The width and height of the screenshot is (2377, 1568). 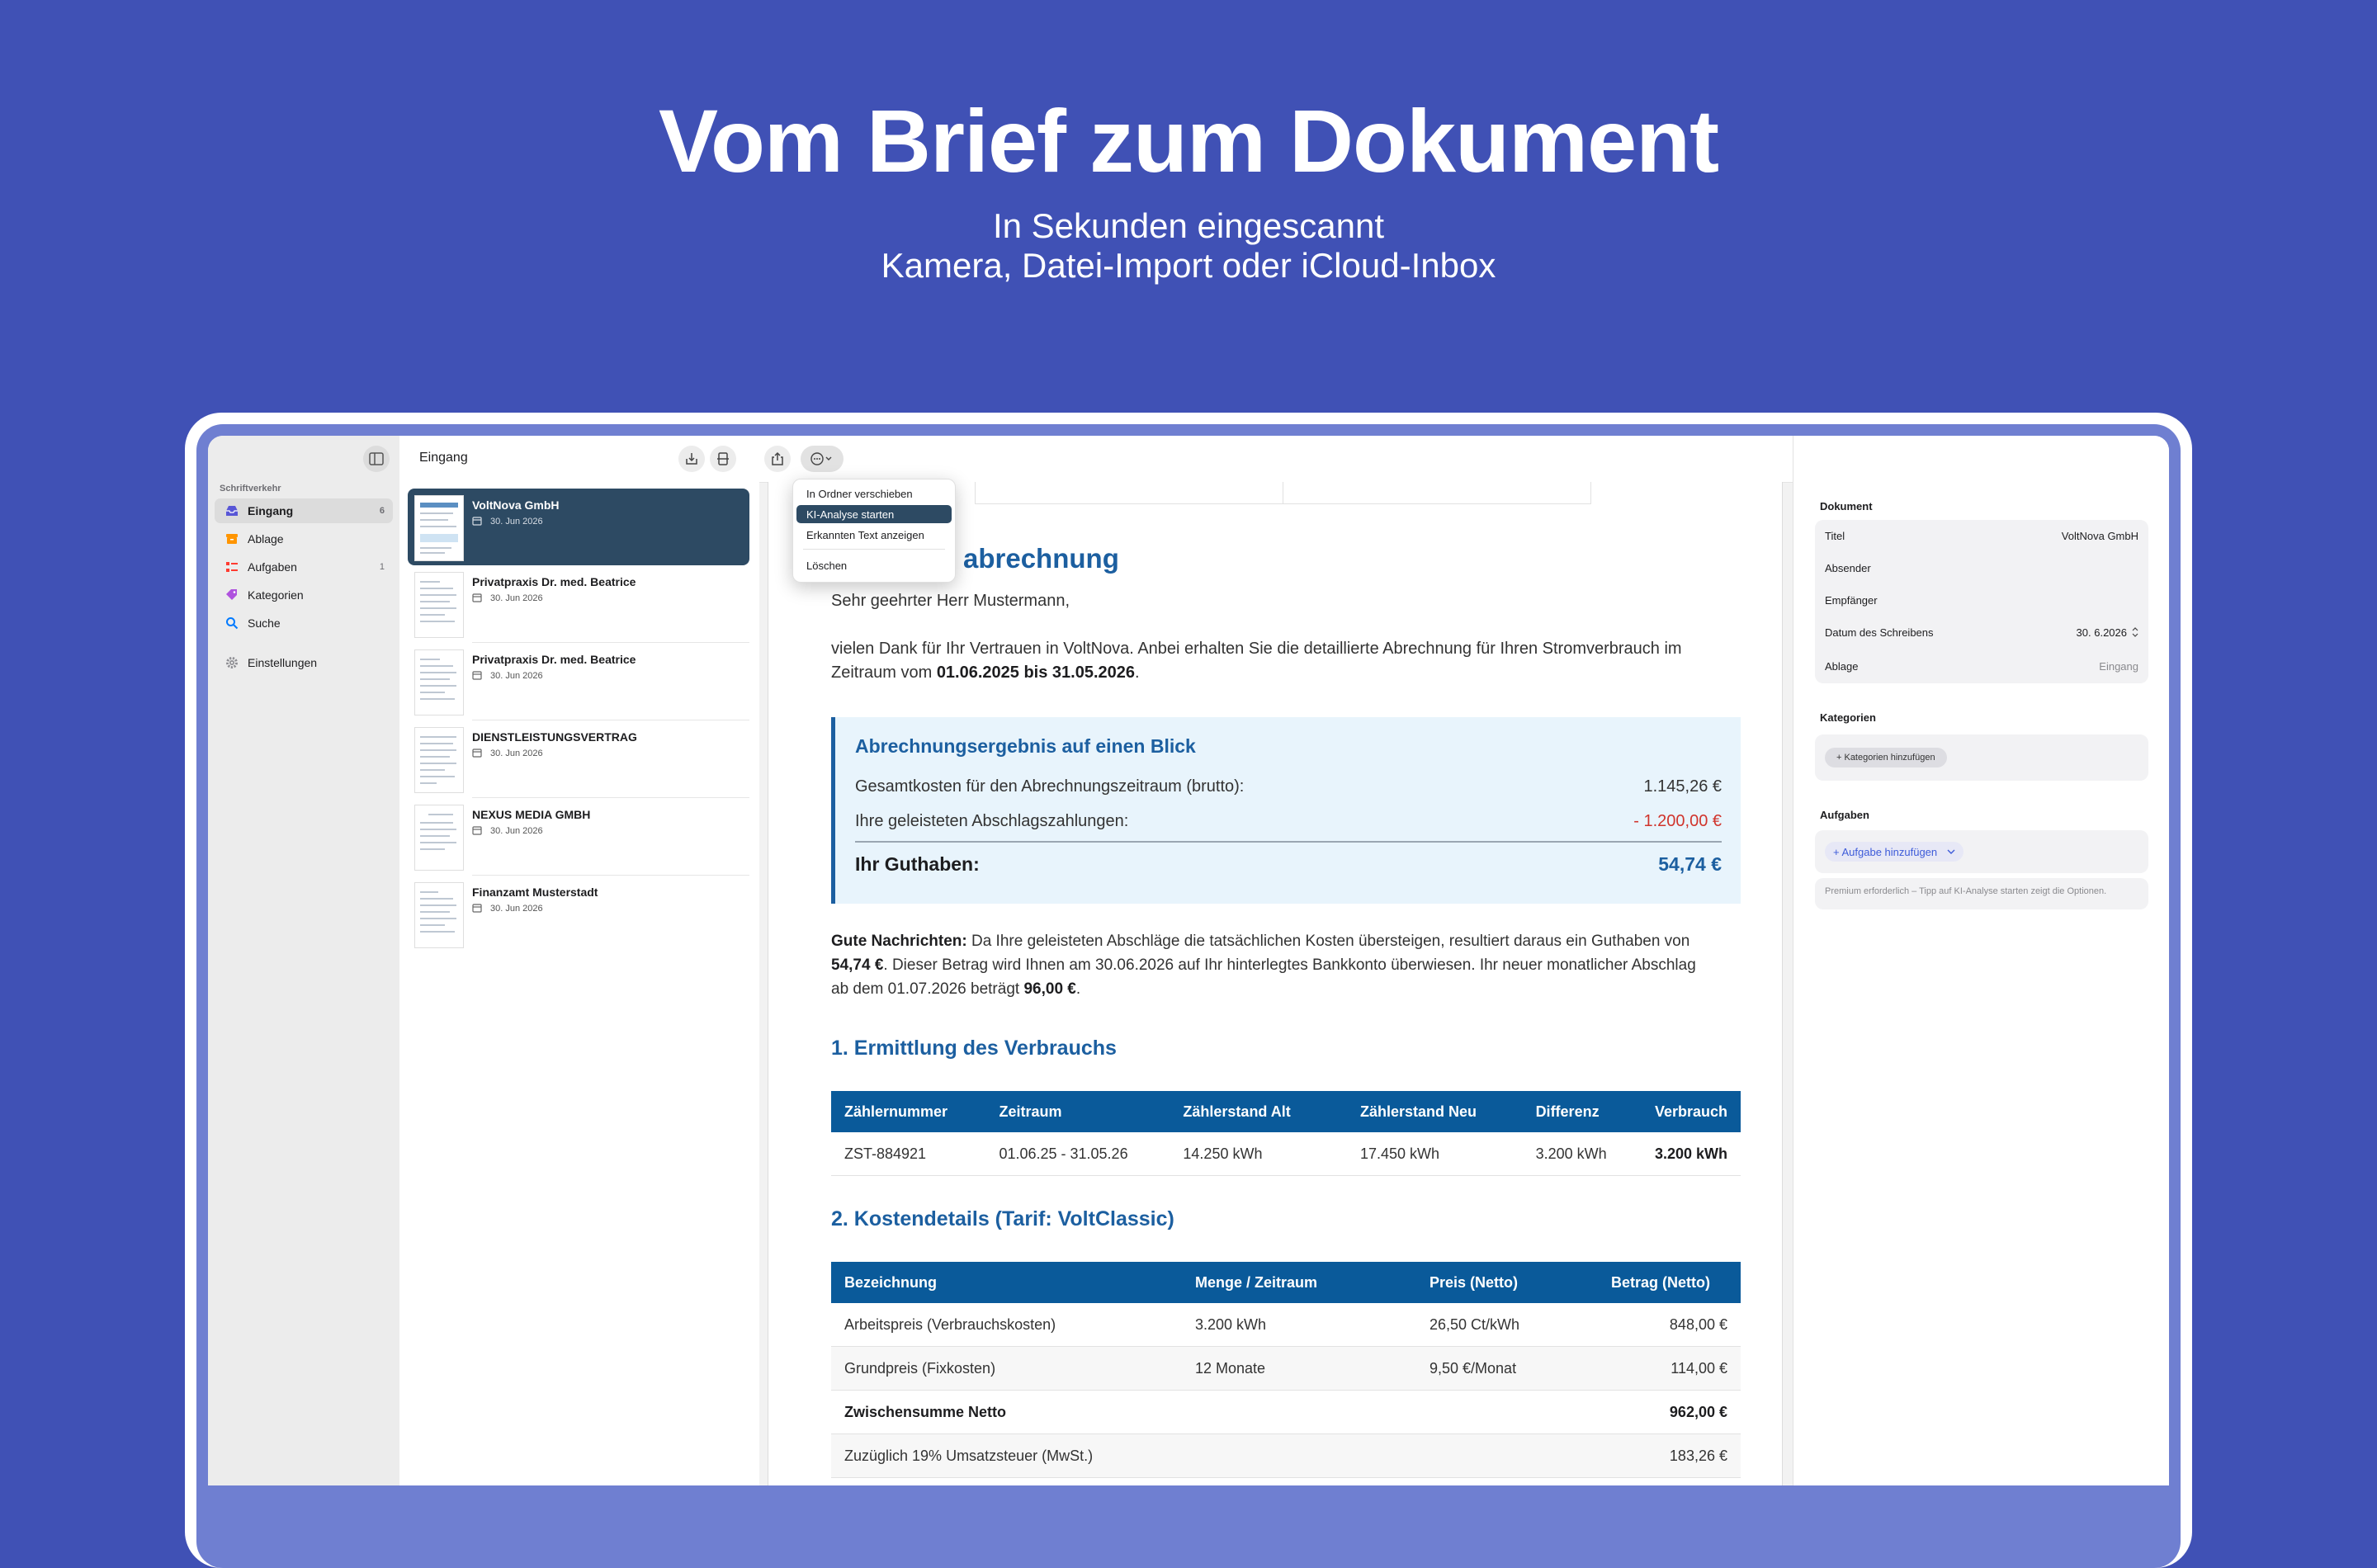 What do you see at coordinates (1677, 821) in the screenshot?
I see `summary-value: - 1.200,00 €` at bounding box center [1677, 821].